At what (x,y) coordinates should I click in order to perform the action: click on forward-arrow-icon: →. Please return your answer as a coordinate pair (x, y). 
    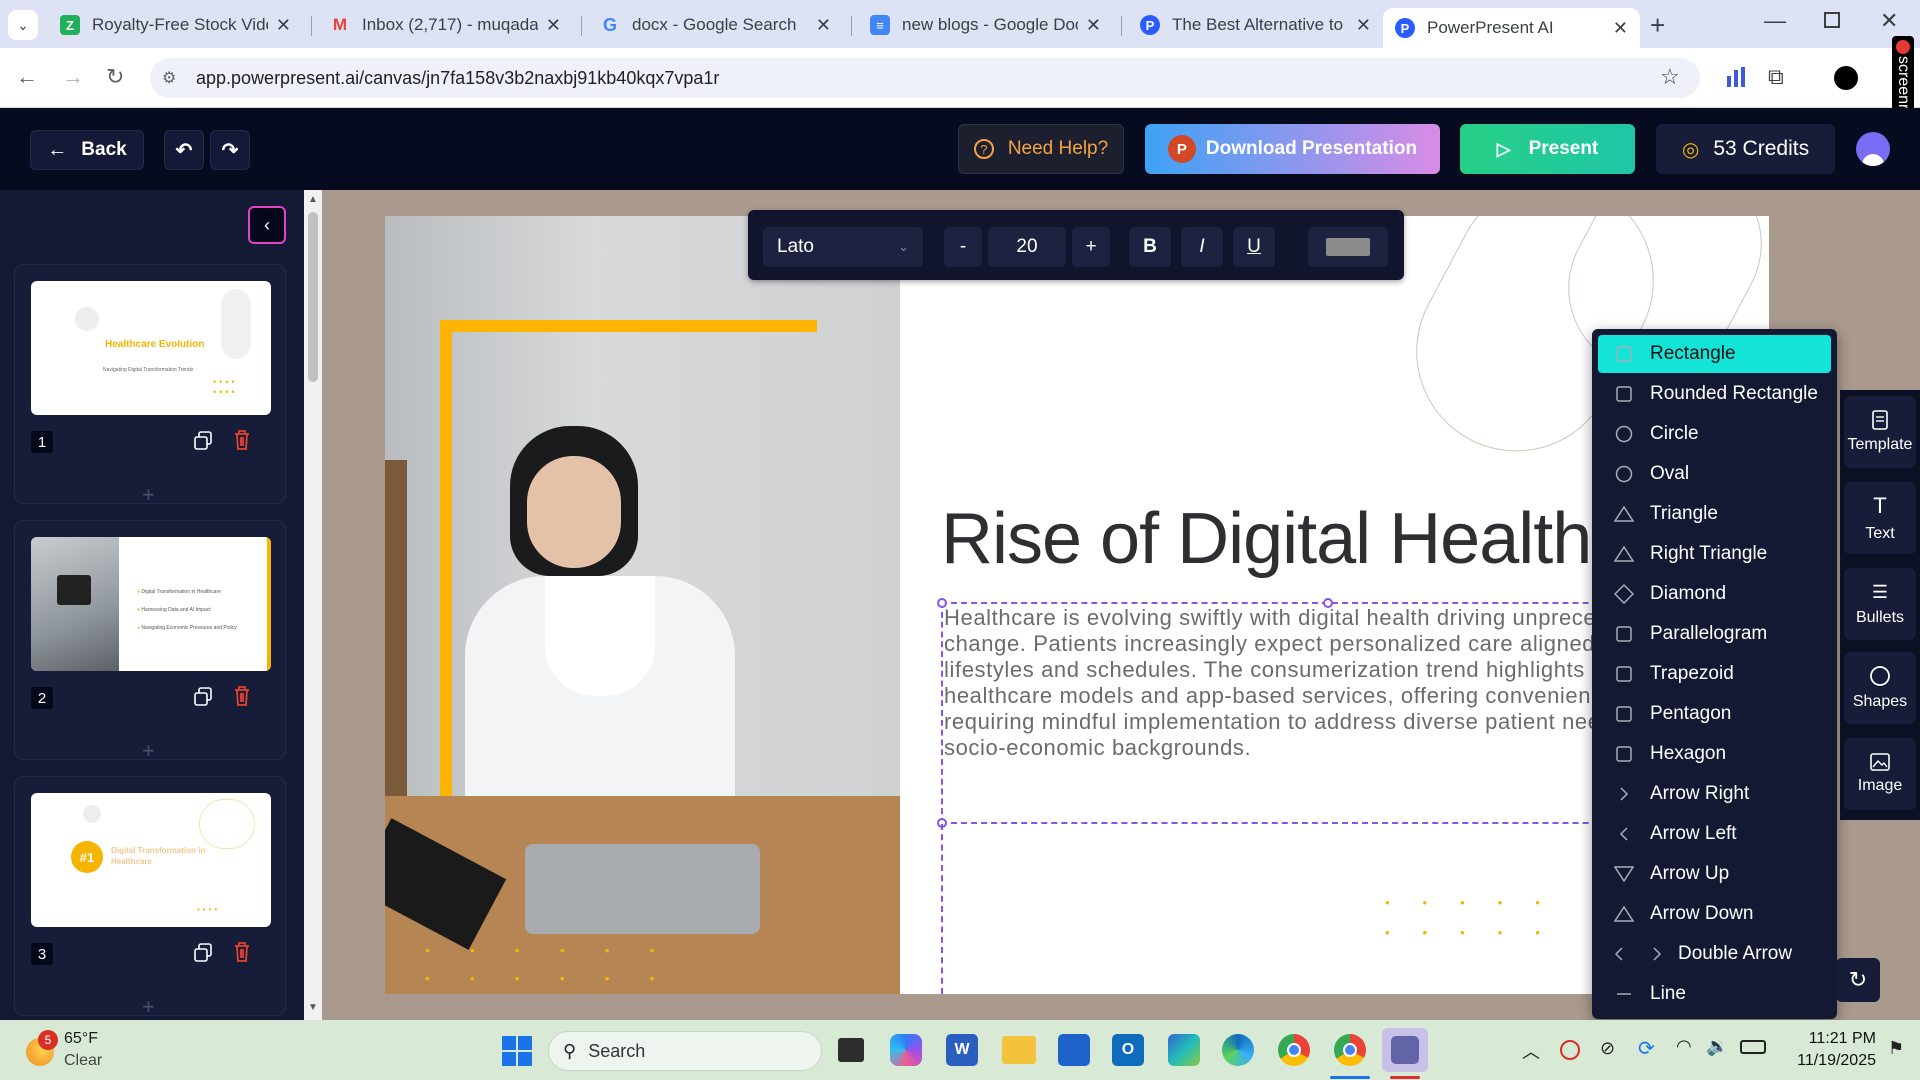
    Looking at the image, I should click on (73, 77).